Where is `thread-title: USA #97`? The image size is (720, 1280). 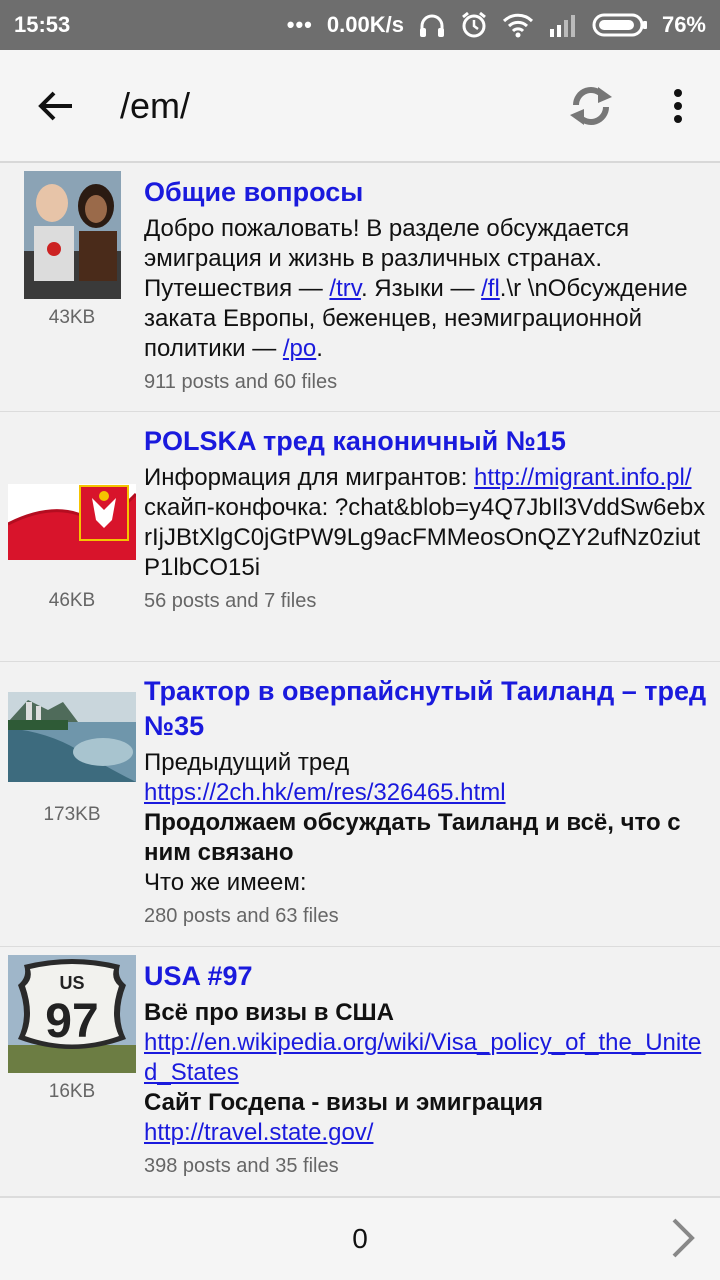 thread-title: USA #97 is located at coordinates (426, 976).